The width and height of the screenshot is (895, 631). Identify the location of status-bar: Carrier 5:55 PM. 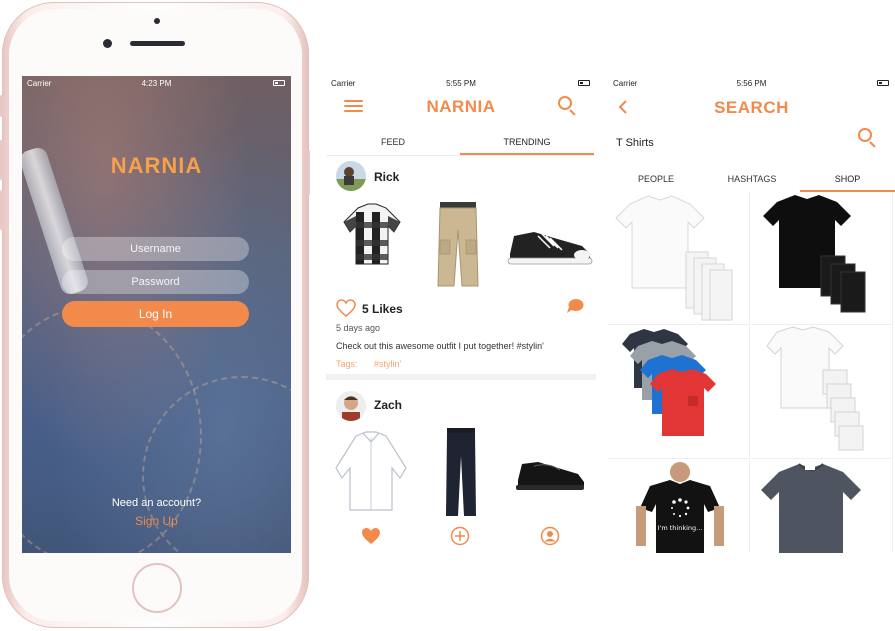
(461, 83).